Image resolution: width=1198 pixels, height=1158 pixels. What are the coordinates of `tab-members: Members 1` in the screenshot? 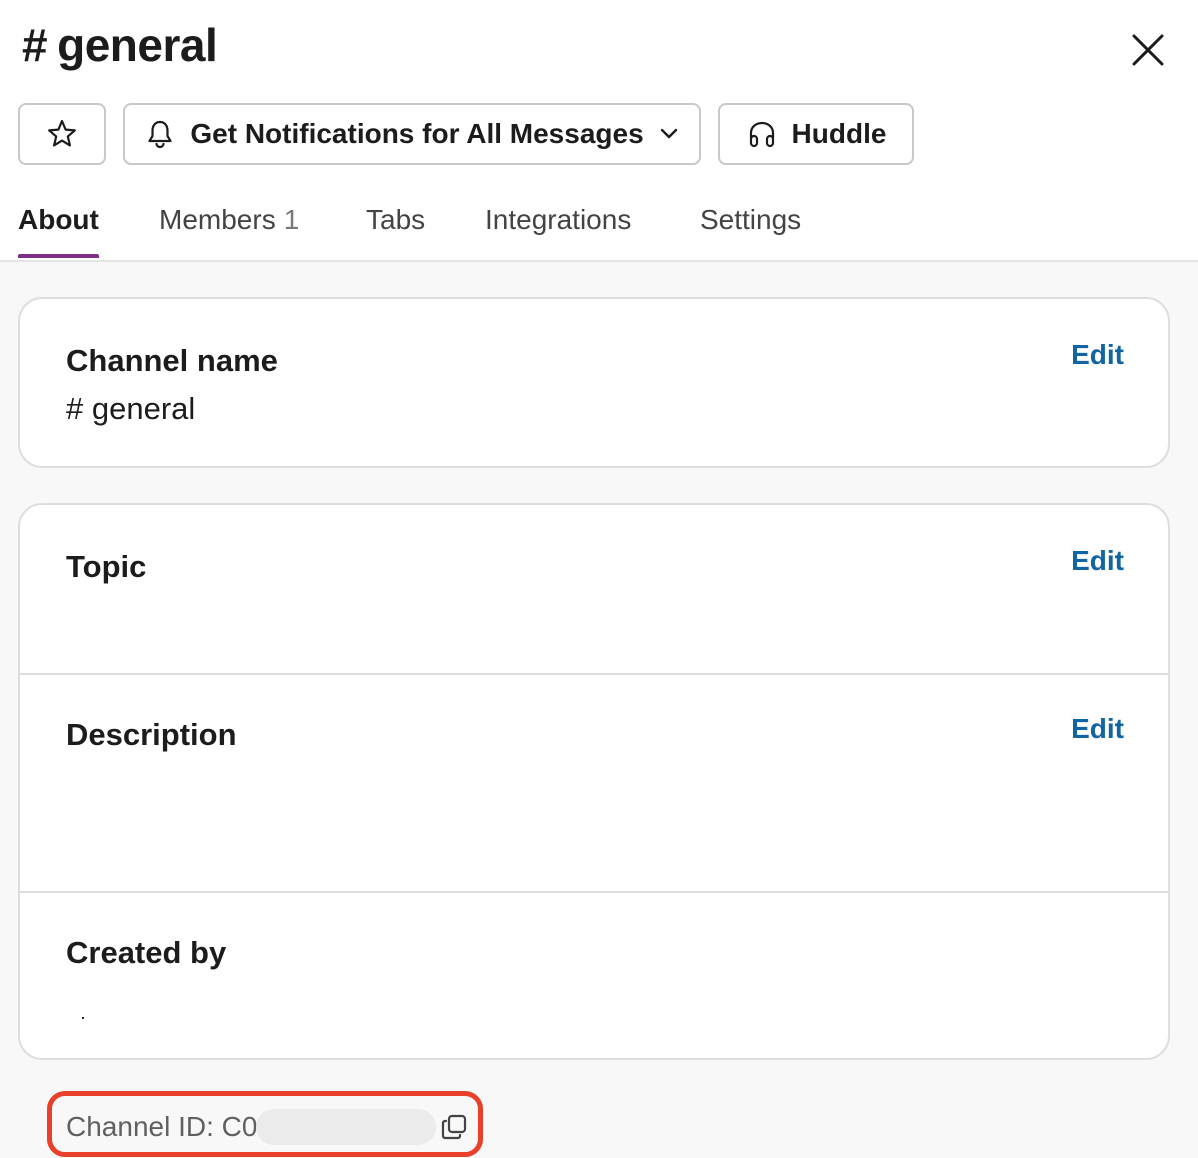 It's located at (229, 231).